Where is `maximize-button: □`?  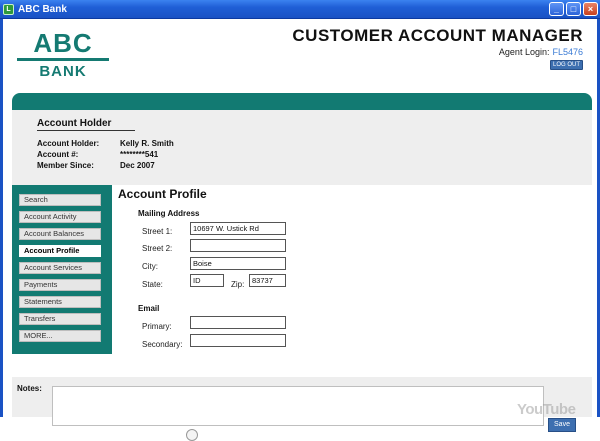
maximize-button: □ is located at coordinates (573, 9).